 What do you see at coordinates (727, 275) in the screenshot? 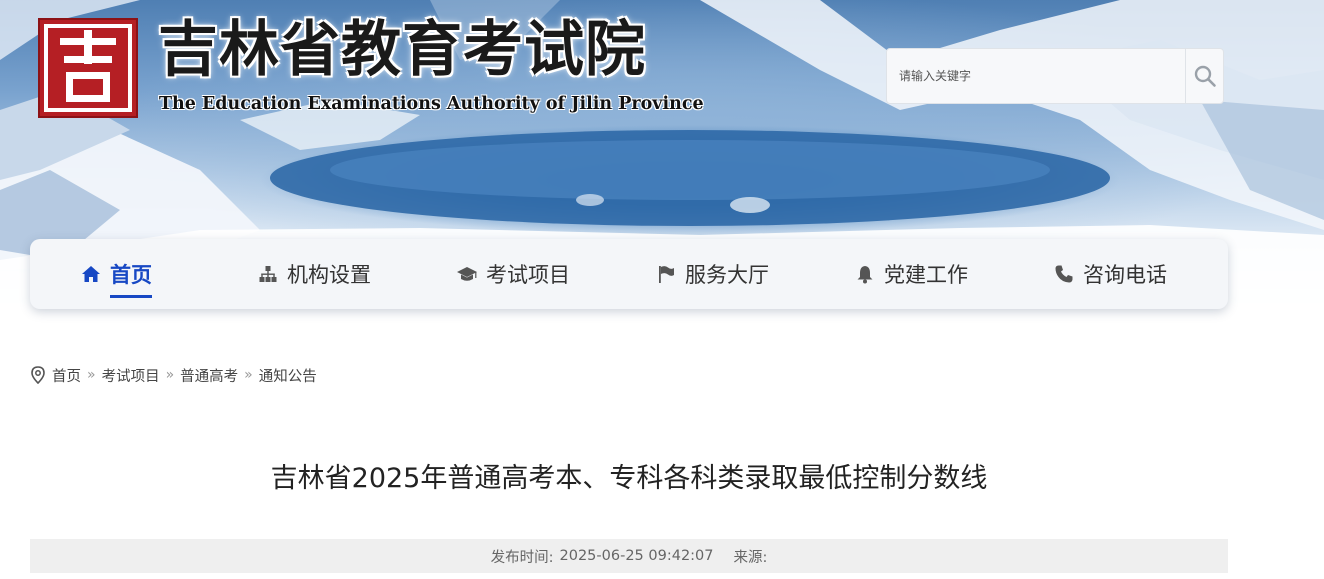
I see `nav-item-label: 服务大厅` at bounding box center [727, 275].